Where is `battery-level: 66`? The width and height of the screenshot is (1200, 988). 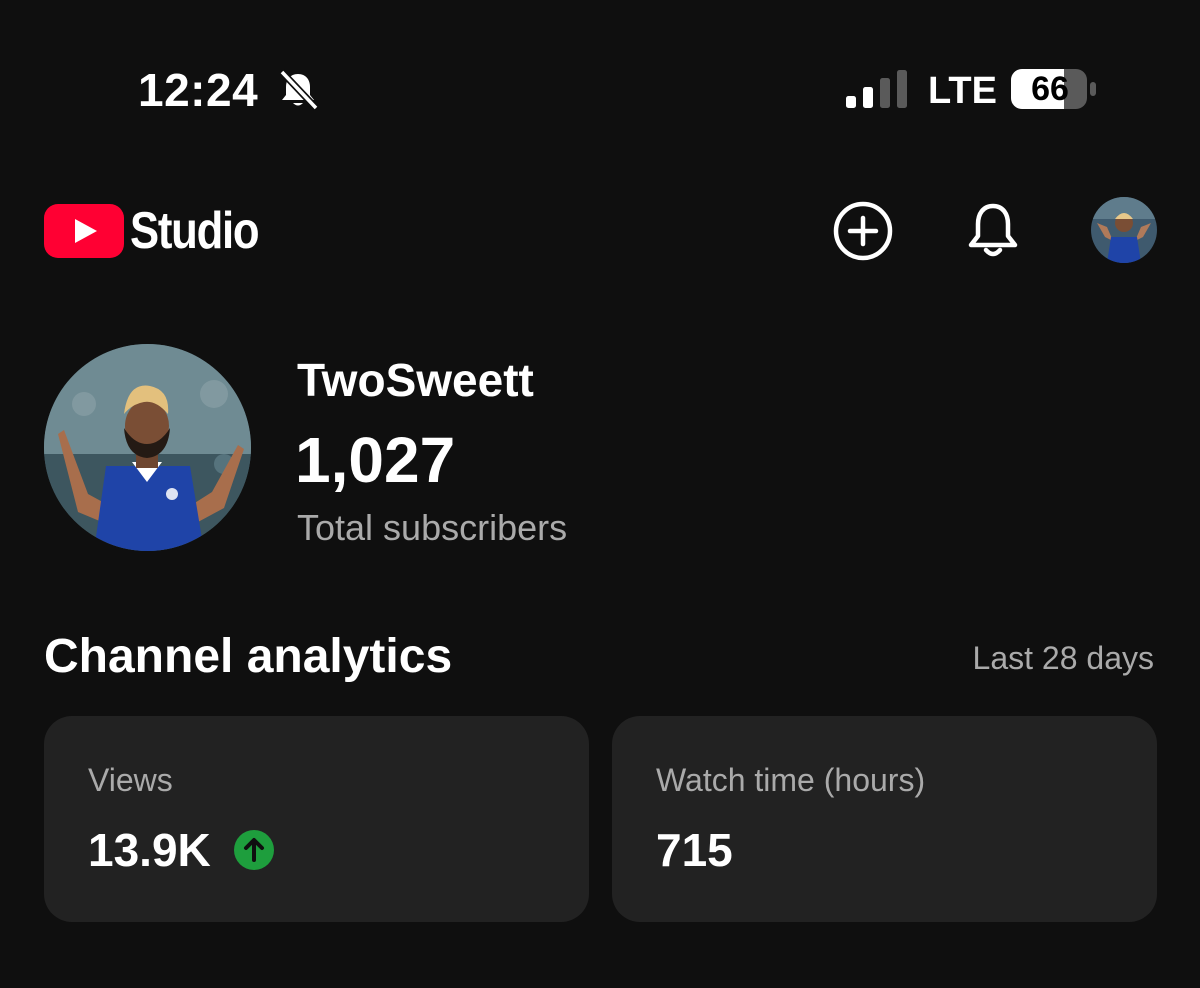
battery-level: 66 is located at coordinates (1050, 89).